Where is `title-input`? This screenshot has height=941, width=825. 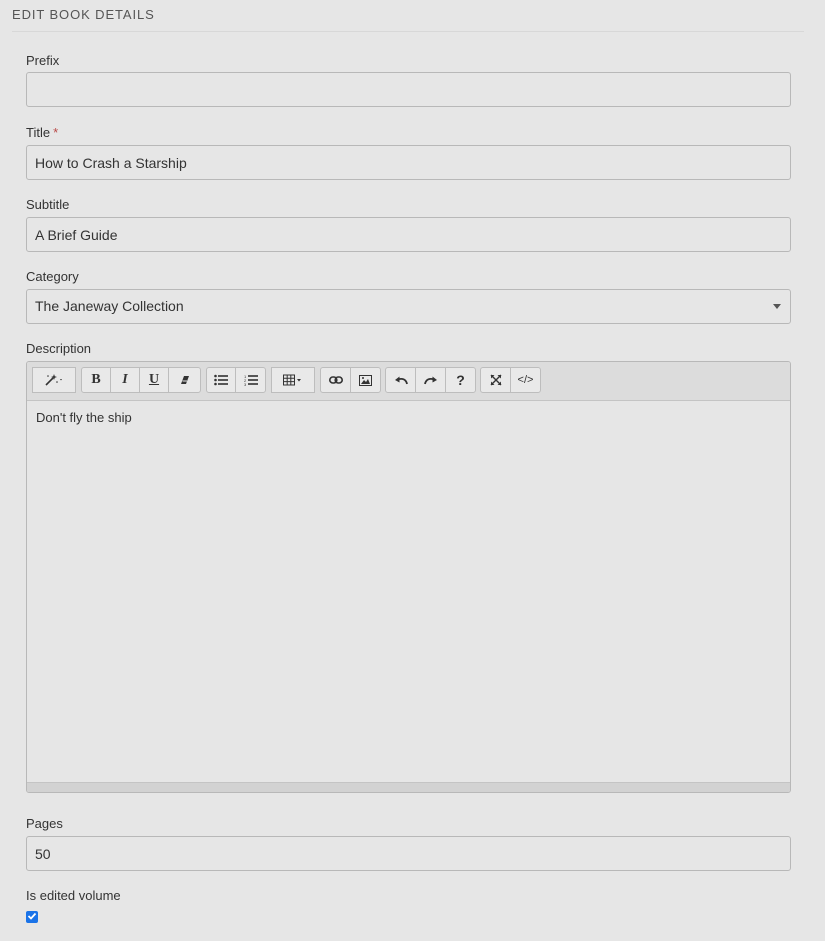
title-input is located at coordinates (408, 162).